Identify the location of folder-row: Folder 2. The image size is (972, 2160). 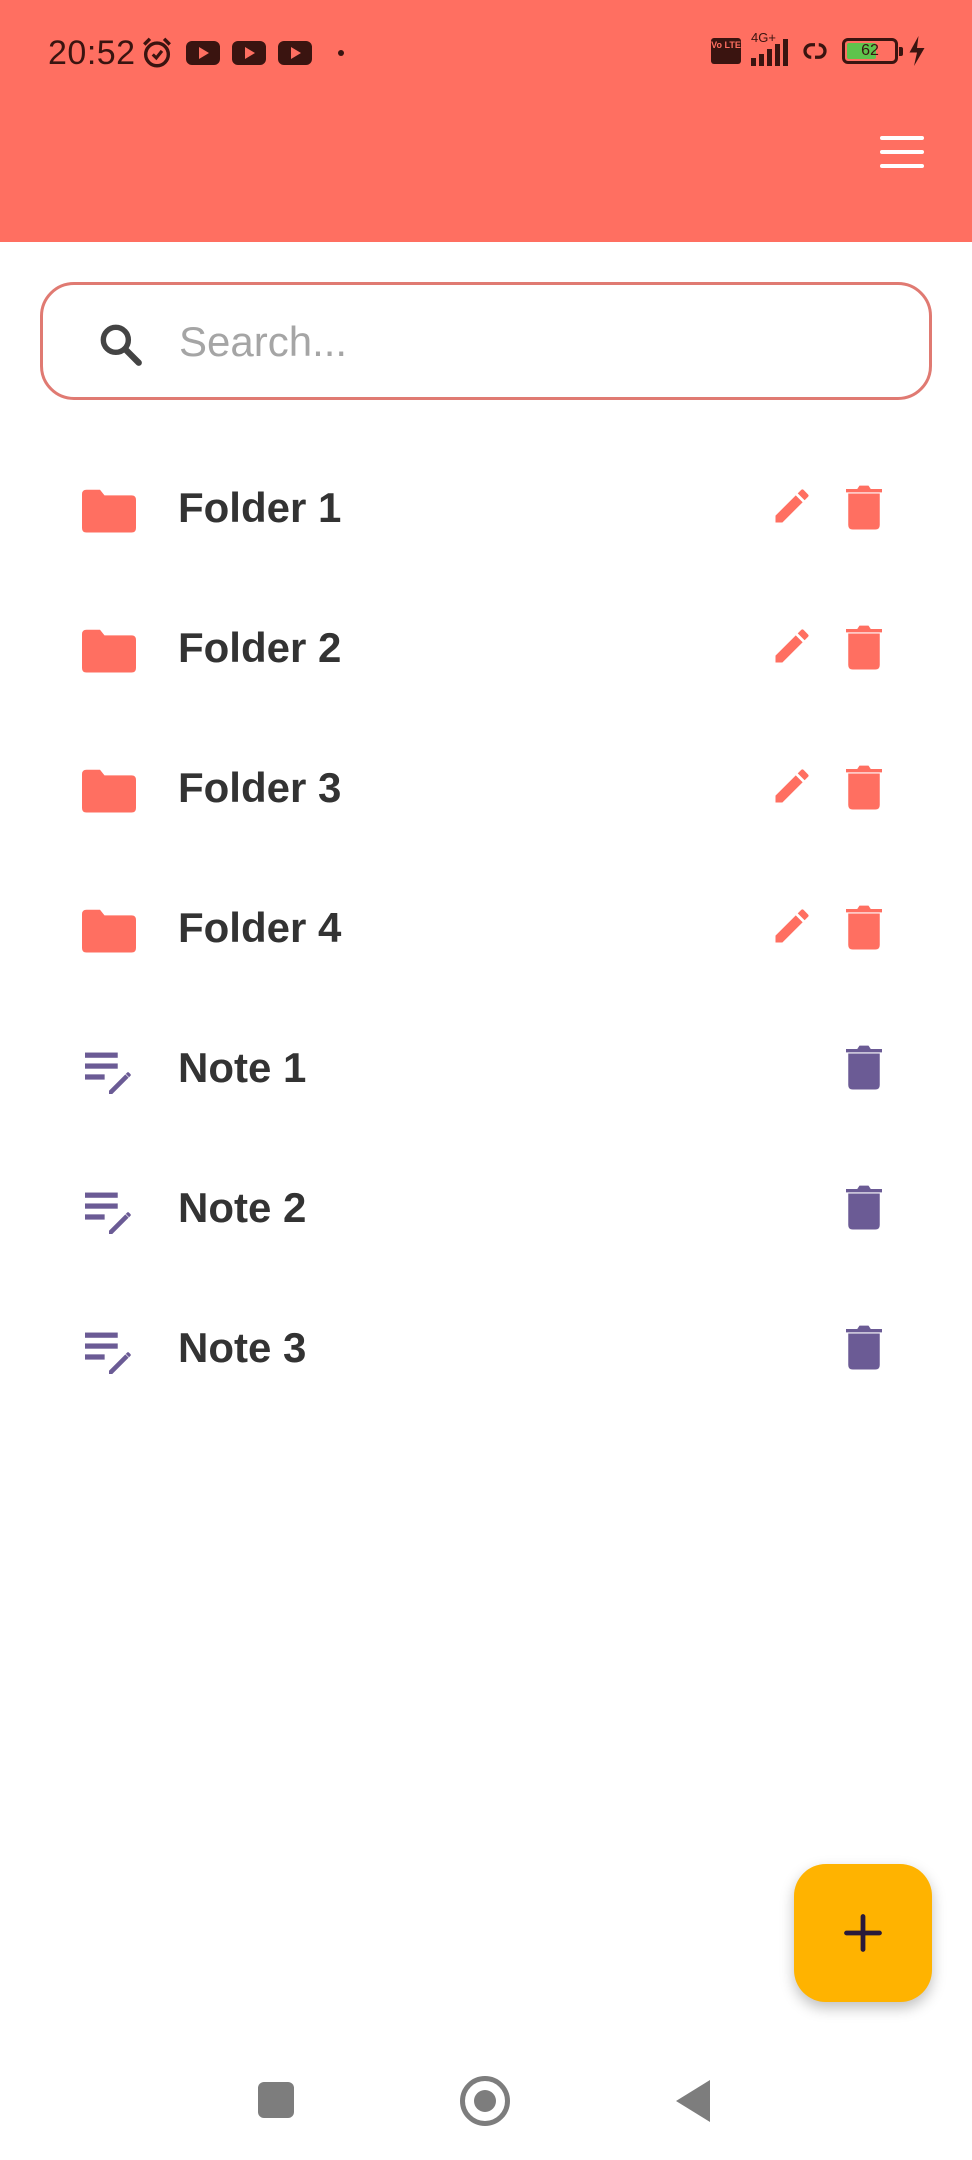
(486, 650).